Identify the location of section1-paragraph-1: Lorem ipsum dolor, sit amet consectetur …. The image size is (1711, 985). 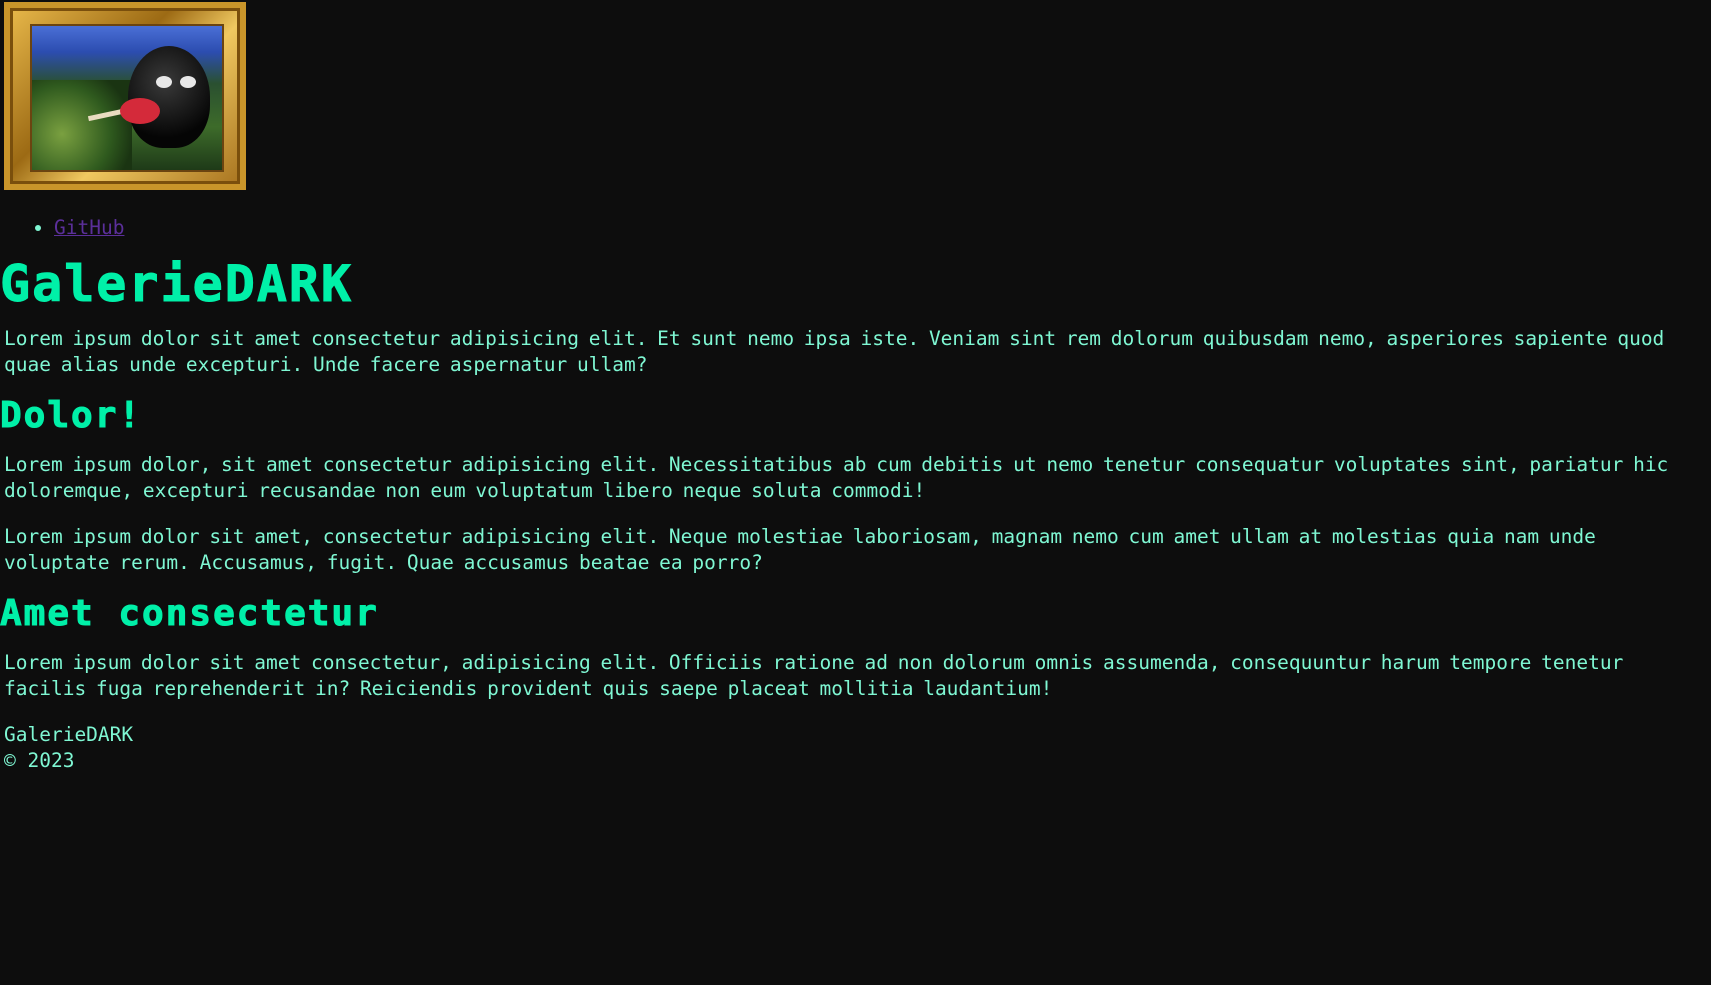
(836, 477).